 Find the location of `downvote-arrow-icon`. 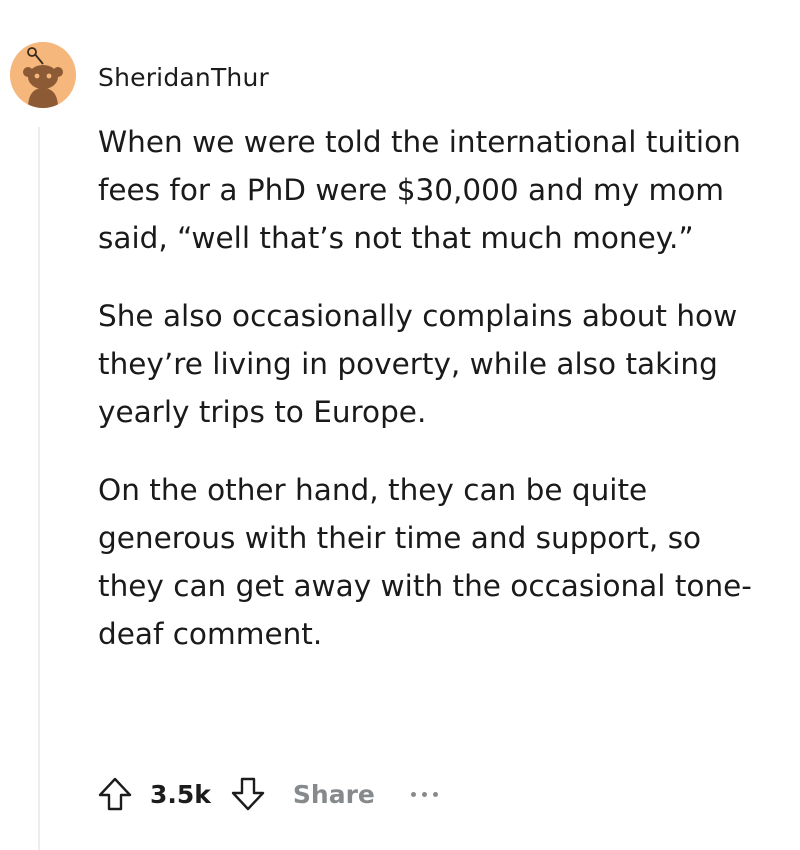

downvote-arrow-icon is located at coordinates (248, 794).